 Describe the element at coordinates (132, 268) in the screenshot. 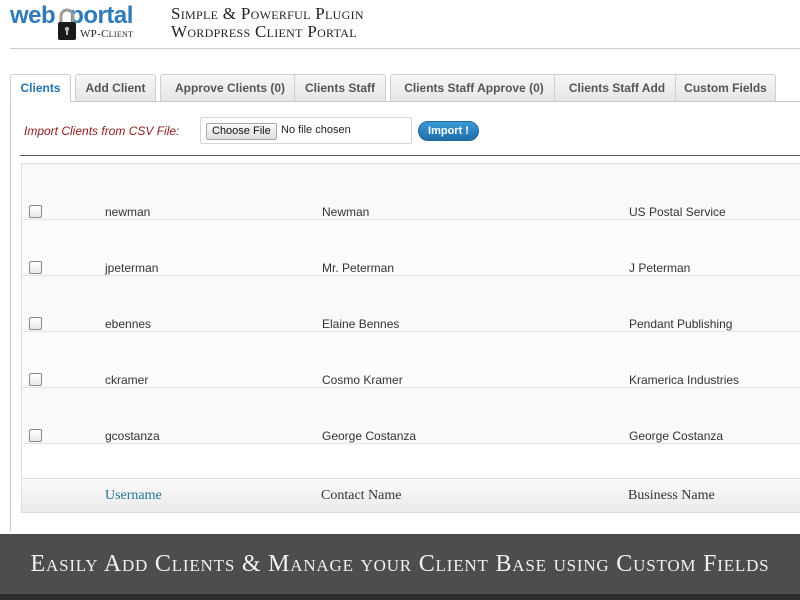

I see `cell-username: jpeterman` at that location.